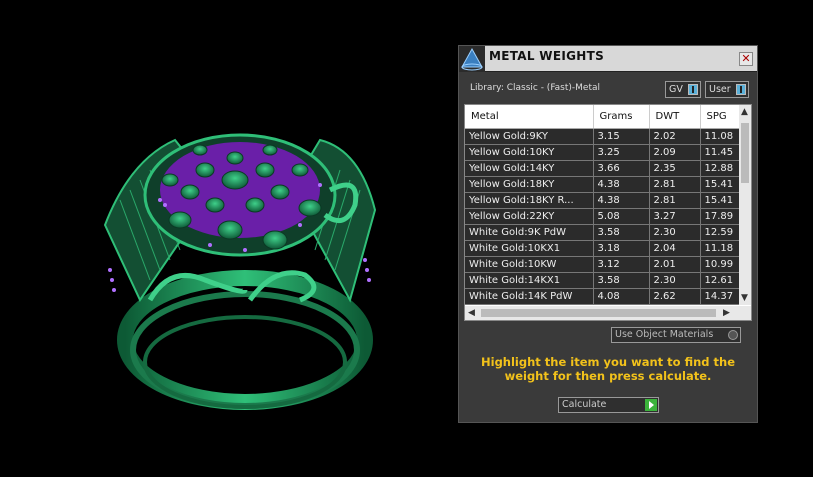 Image resolution: width=813 pixels, height=477 pixels. I want to click on cell-dwt: 2.35, so click(675, 168).